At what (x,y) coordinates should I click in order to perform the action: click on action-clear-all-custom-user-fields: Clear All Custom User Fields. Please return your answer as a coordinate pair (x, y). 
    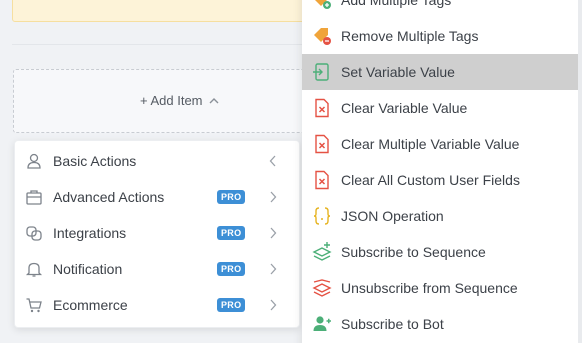
    Looking at the image, I should click on (441, 180).